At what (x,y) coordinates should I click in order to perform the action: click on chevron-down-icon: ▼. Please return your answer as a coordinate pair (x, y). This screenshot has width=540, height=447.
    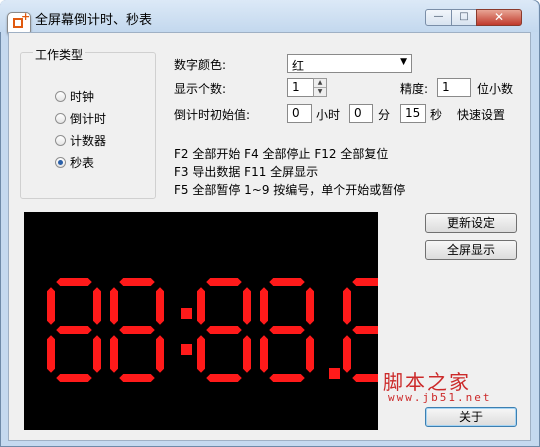
    Looking at the image, I should click on (403, 62).